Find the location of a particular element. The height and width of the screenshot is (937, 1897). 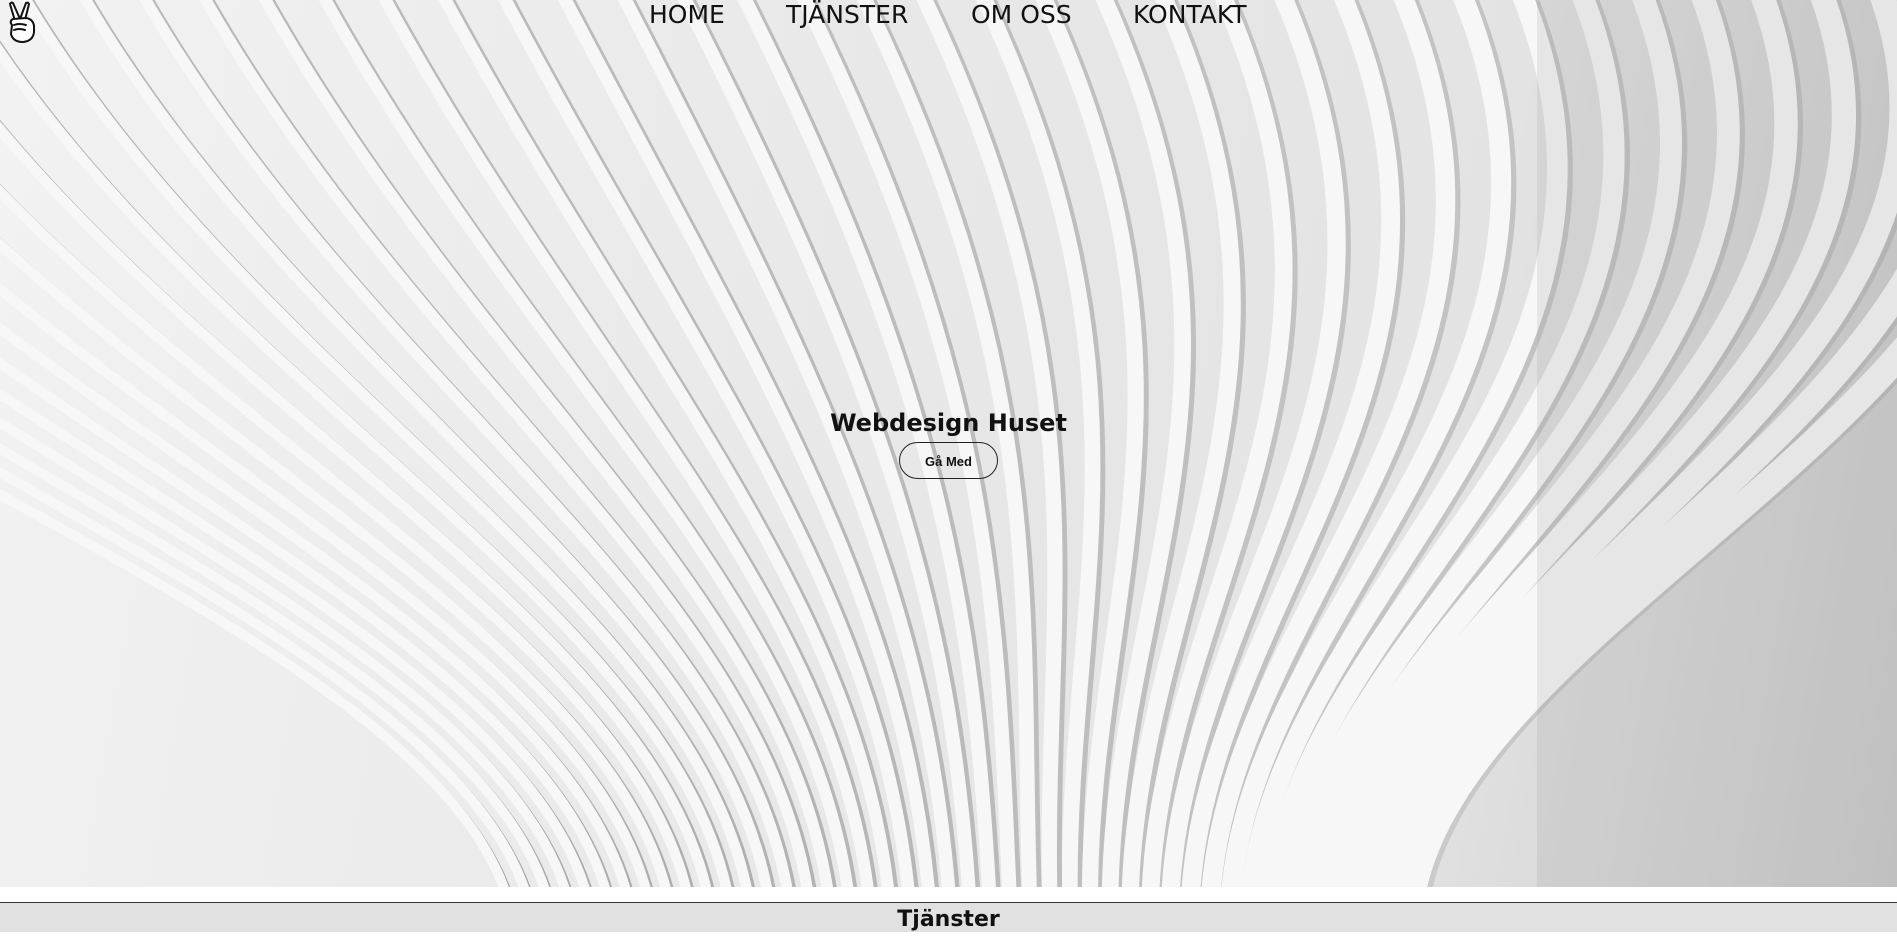

services-section-header: Tjänster is located at coordinates (948, 917).